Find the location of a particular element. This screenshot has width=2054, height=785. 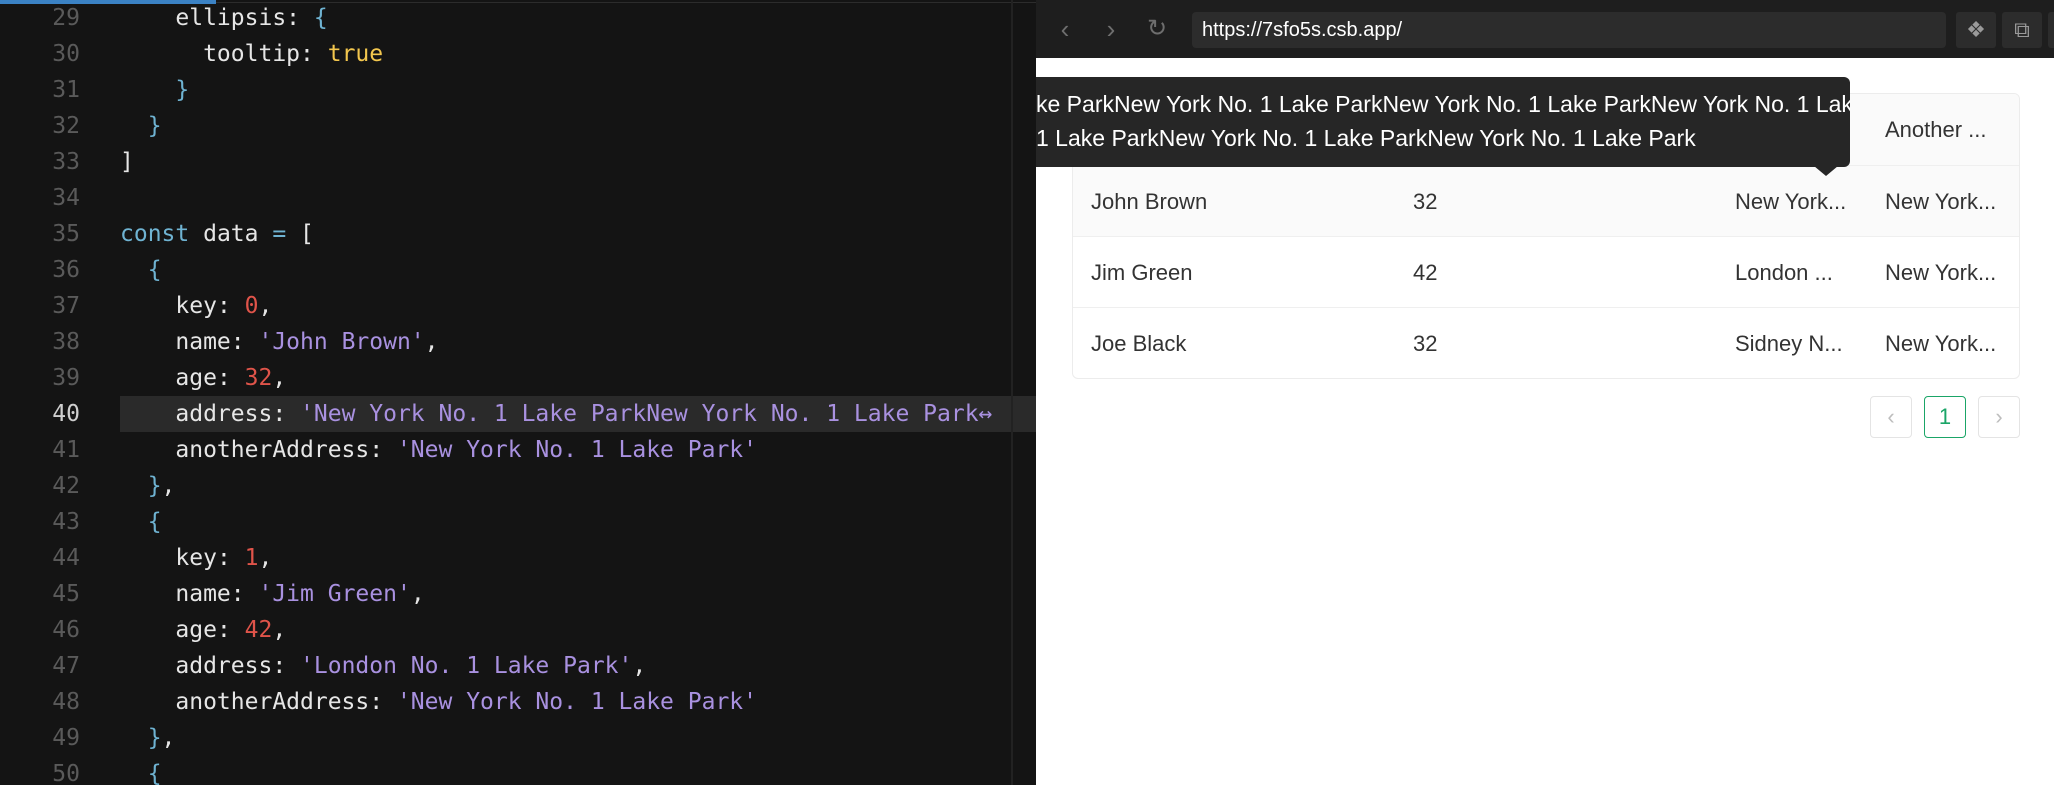

code-line: 43 { is located at coordinates (518, 522).